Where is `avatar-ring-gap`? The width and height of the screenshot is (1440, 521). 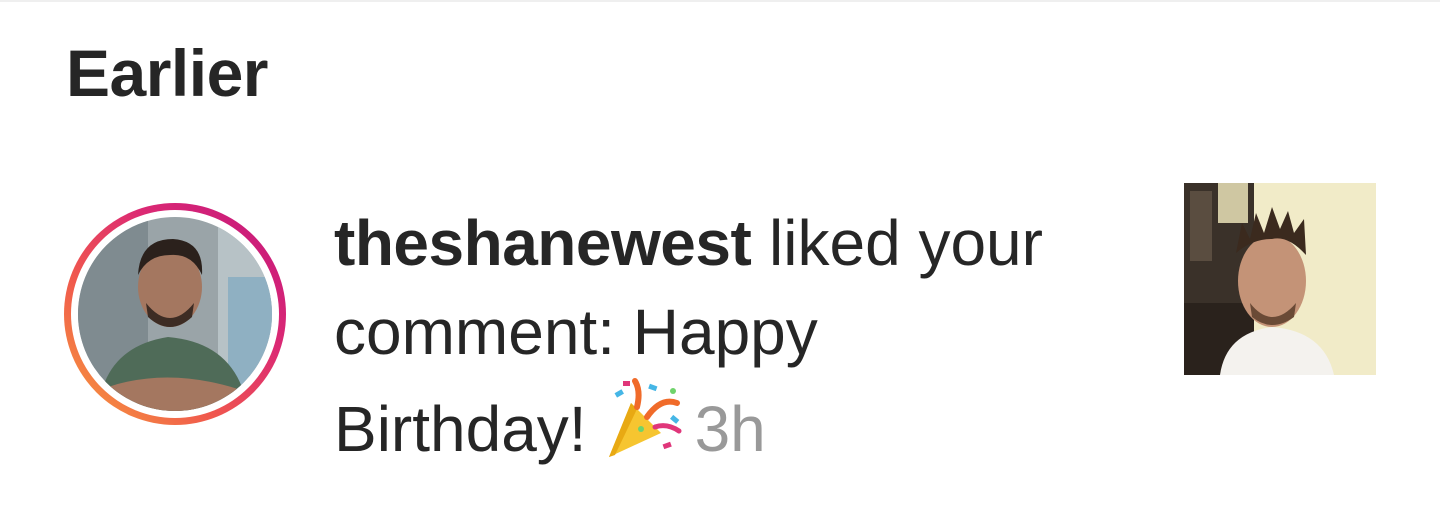
avatar-ring-gap is located at coordinates (175, 314).